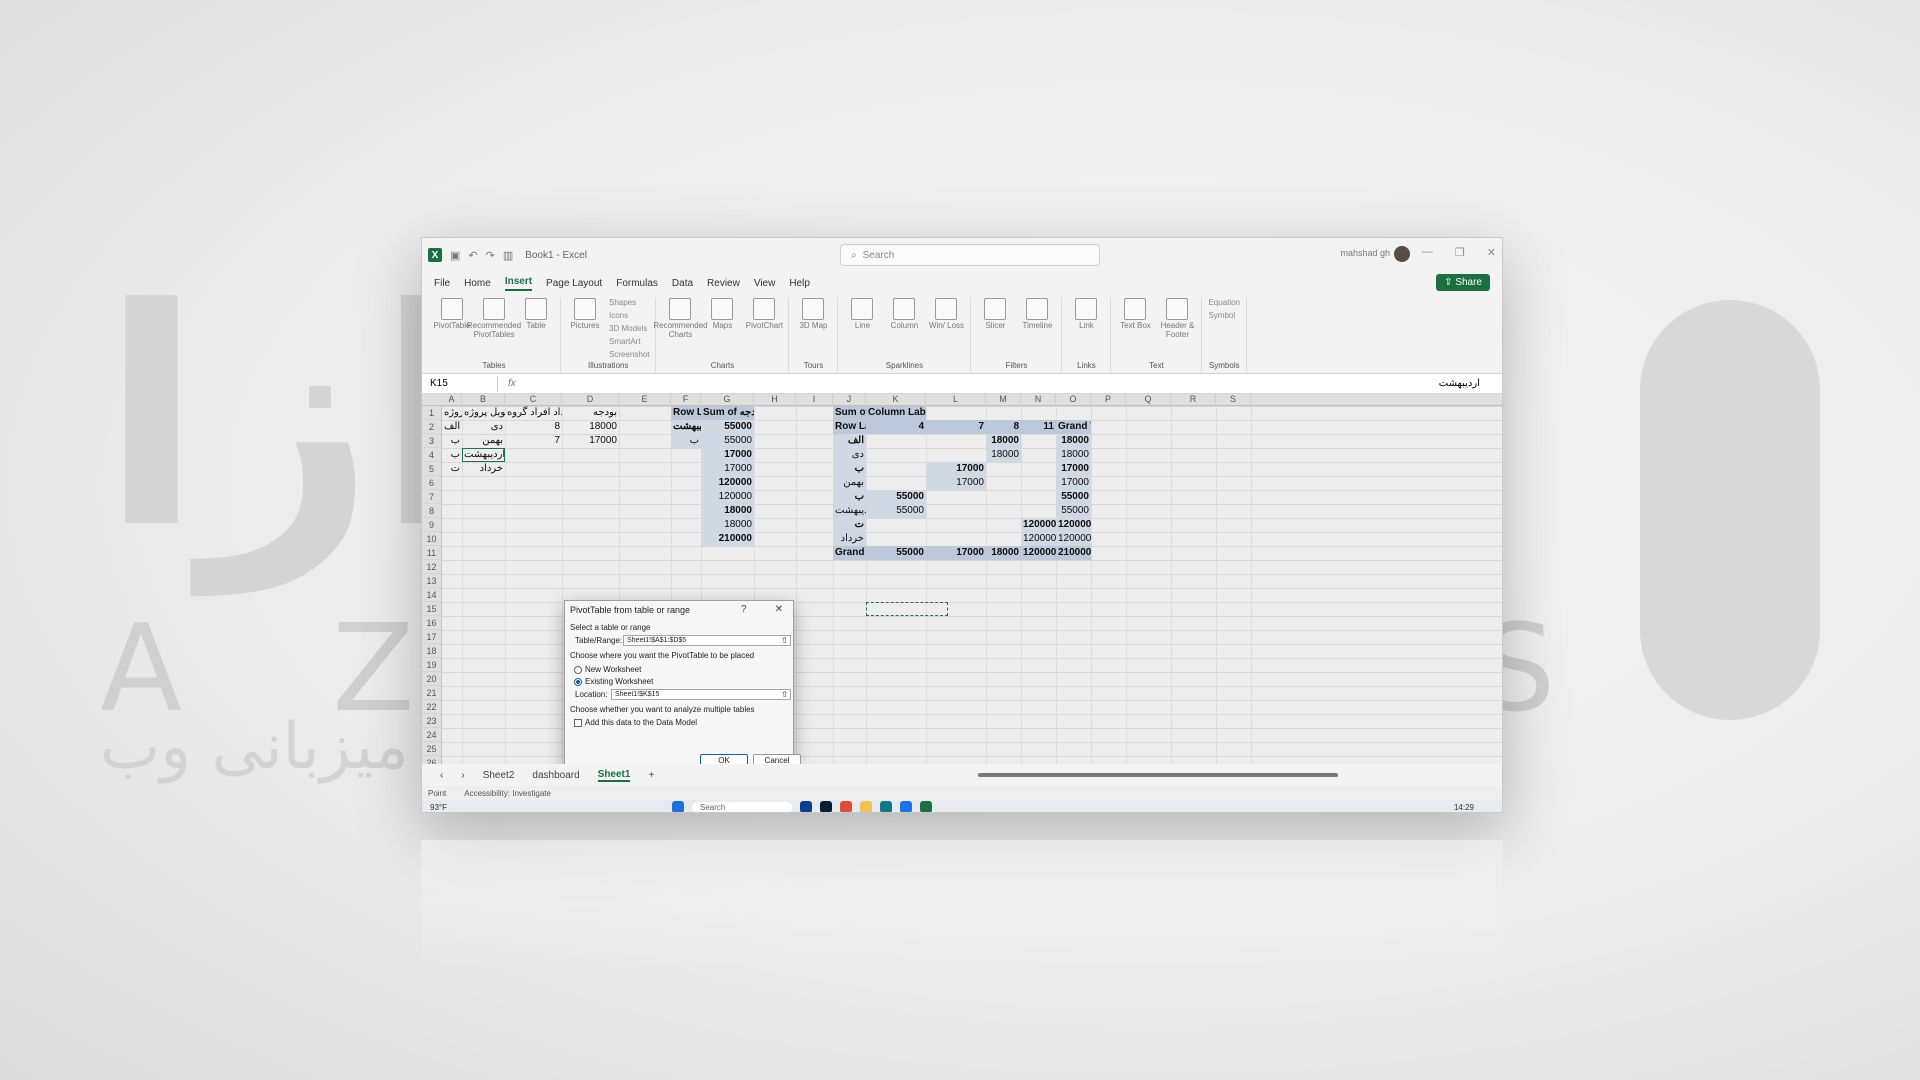  I want to click on column-header-J: J, so click(849, 400).